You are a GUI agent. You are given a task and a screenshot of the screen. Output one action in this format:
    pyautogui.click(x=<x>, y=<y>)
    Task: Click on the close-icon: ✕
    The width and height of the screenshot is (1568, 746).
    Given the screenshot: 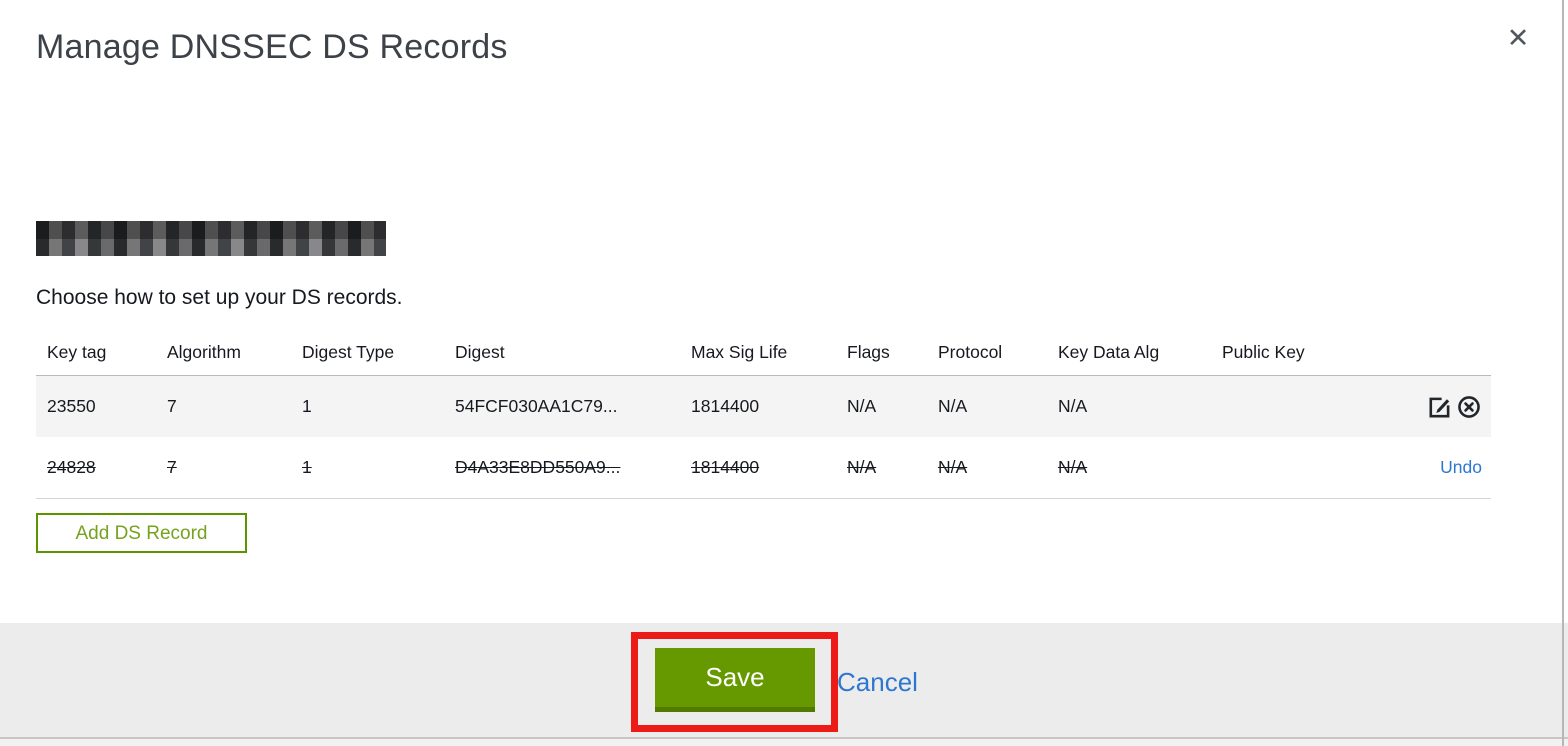 What is the action you would take?
    pyautogui.click(x=1518, y=38)
    